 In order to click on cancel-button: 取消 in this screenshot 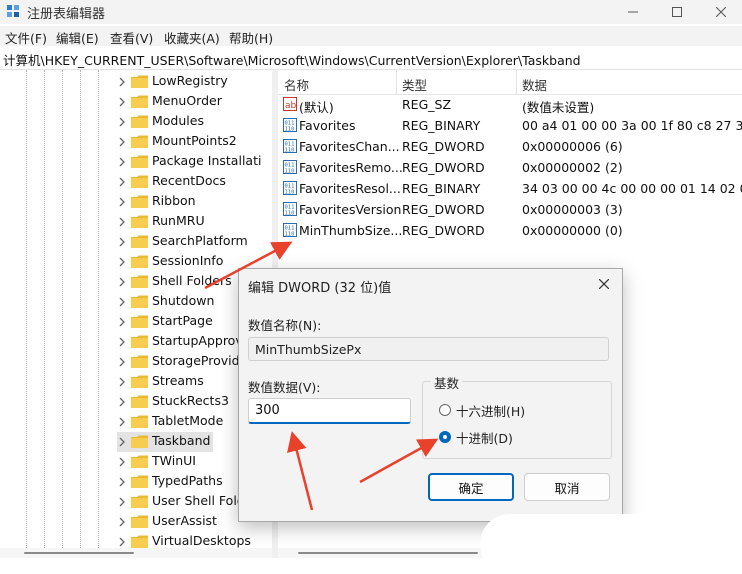, I will do `click(567, 487)`.